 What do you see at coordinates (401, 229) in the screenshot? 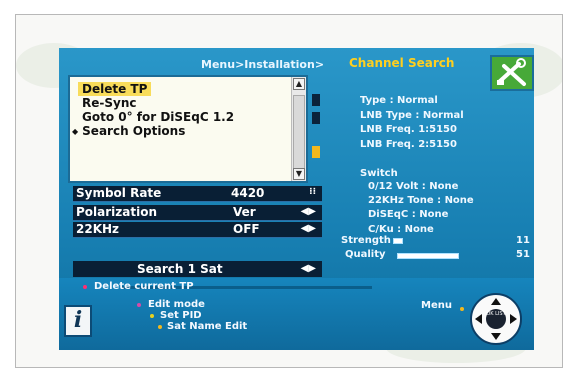
I see `info-cku: C/Ku : None` at bounding box center [401, 229].